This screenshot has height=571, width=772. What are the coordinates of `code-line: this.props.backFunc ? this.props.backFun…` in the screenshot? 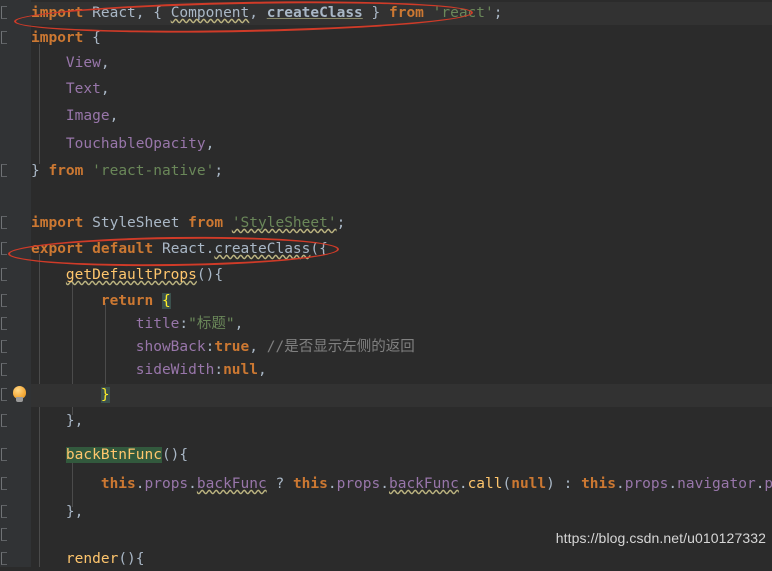 It's located at (401, 484).